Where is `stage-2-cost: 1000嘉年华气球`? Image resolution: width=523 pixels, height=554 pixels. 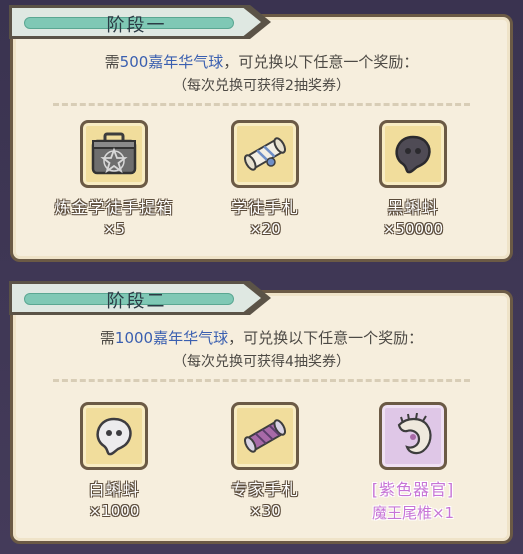 stage-2-cost: 1000嘉年华气球 is located at coordinates (171, 338).